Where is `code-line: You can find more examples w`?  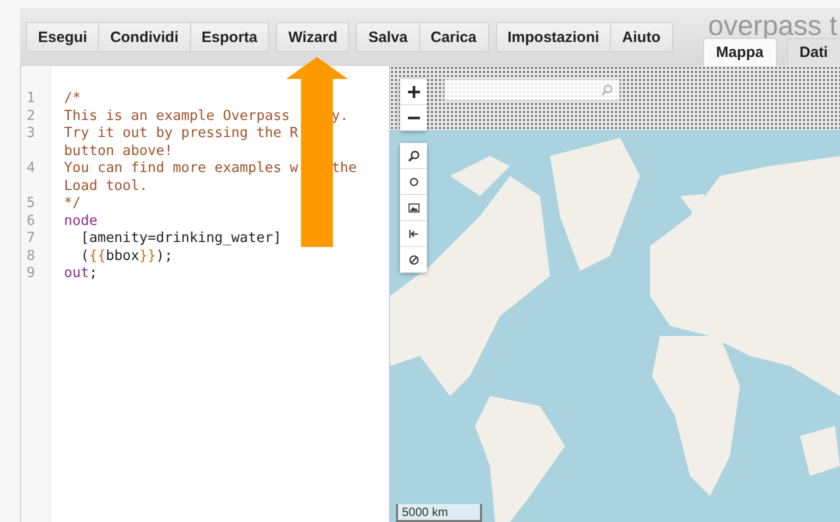 code-line: You can find more examples w is located at coordinates (181, 168).